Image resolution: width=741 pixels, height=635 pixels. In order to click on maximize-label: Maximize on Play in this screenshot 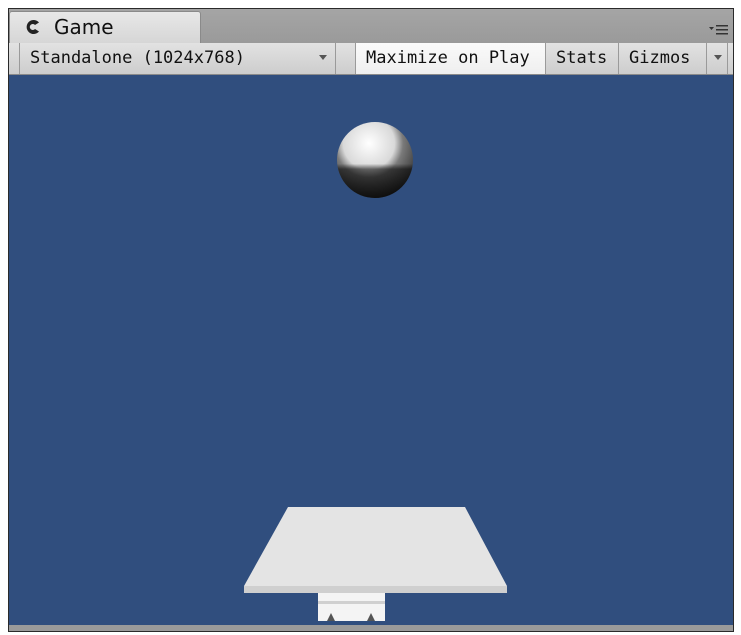, I will do `click(448, 58)`.